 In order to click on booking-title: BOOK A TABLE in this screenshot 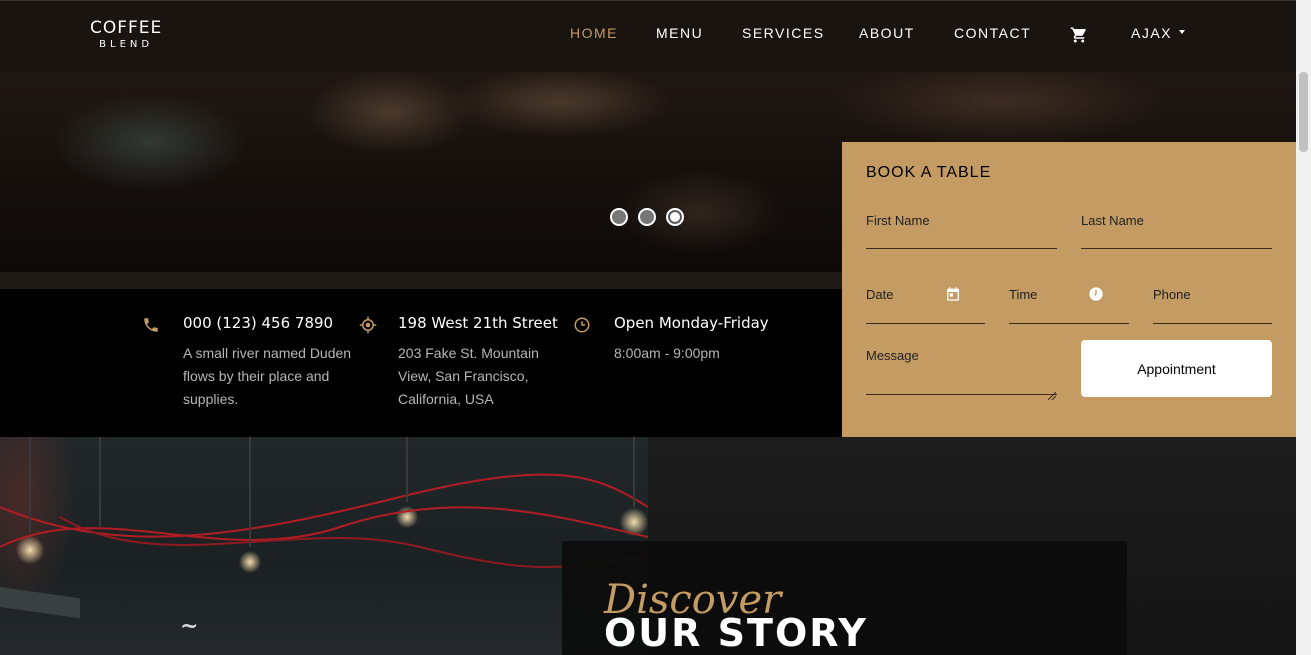, I will do `click(929, 172)`.